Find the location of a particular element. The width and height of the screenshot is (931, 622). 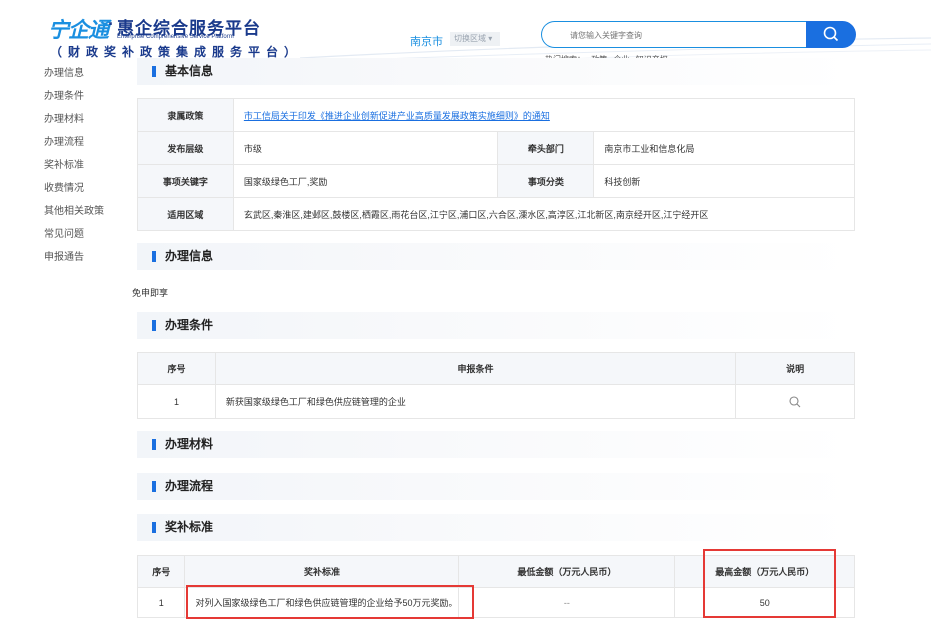

section-title: 基本信息 is located at coordinates (189, 71).